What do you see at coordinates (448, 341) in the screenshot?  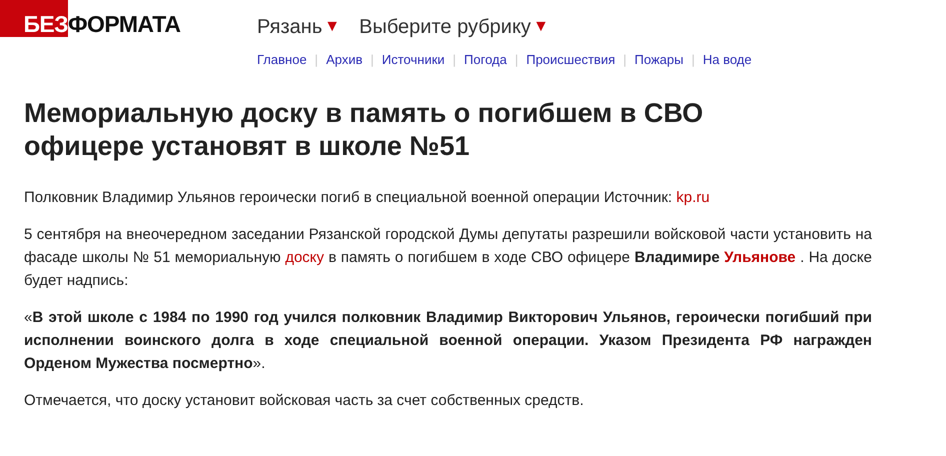 I see `article-paragraph: «В этой школе с 1984 по 1990 год учился полковник Владимир Викторович Ульянов, героически погибший при исполнении воинского долга в ходе специальной военной операции. Указом Президента РФ награжден Орденом Мужества посмертно».` at bounding box center [448, 341].